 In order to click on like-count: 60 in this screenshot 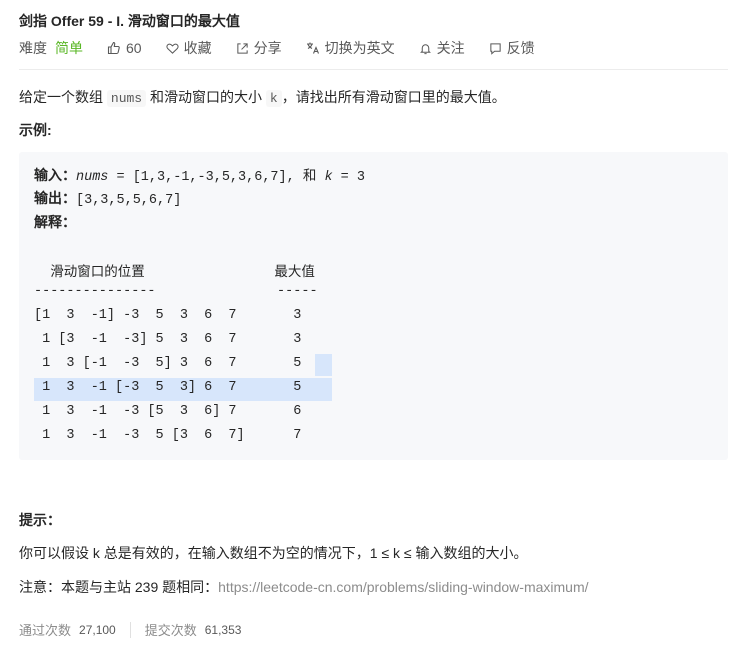, I will do `click(134, 48)`.